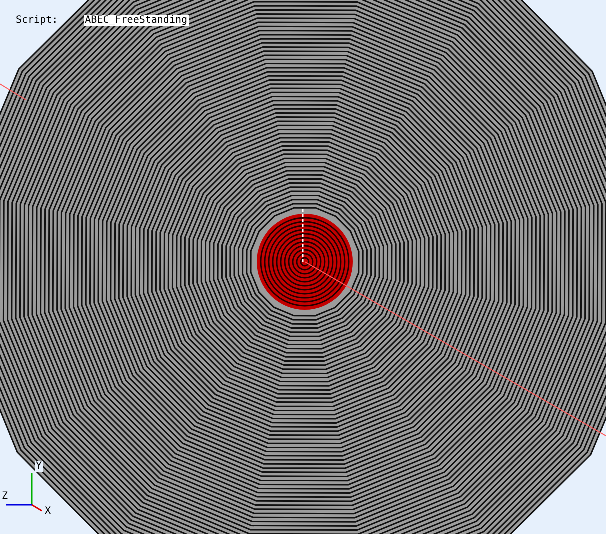  I want to click on script-label: Script:, so click(37, 20).